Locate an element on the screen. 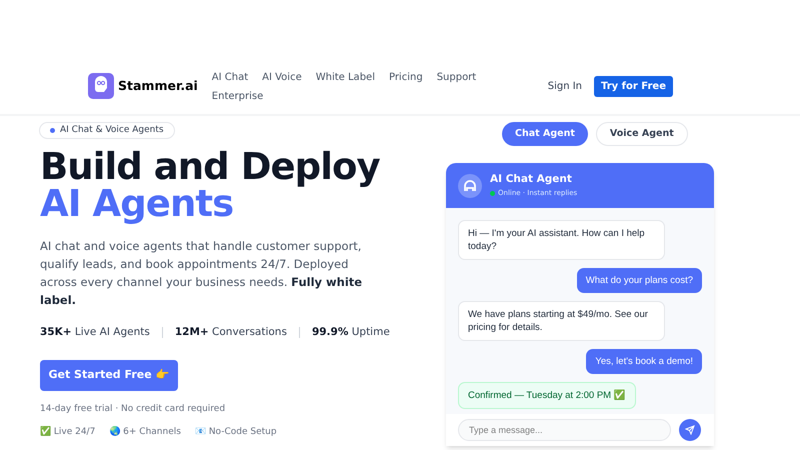 The image size is (800, 450). nav-link: Enterprise is located at coordinates (238, 96).